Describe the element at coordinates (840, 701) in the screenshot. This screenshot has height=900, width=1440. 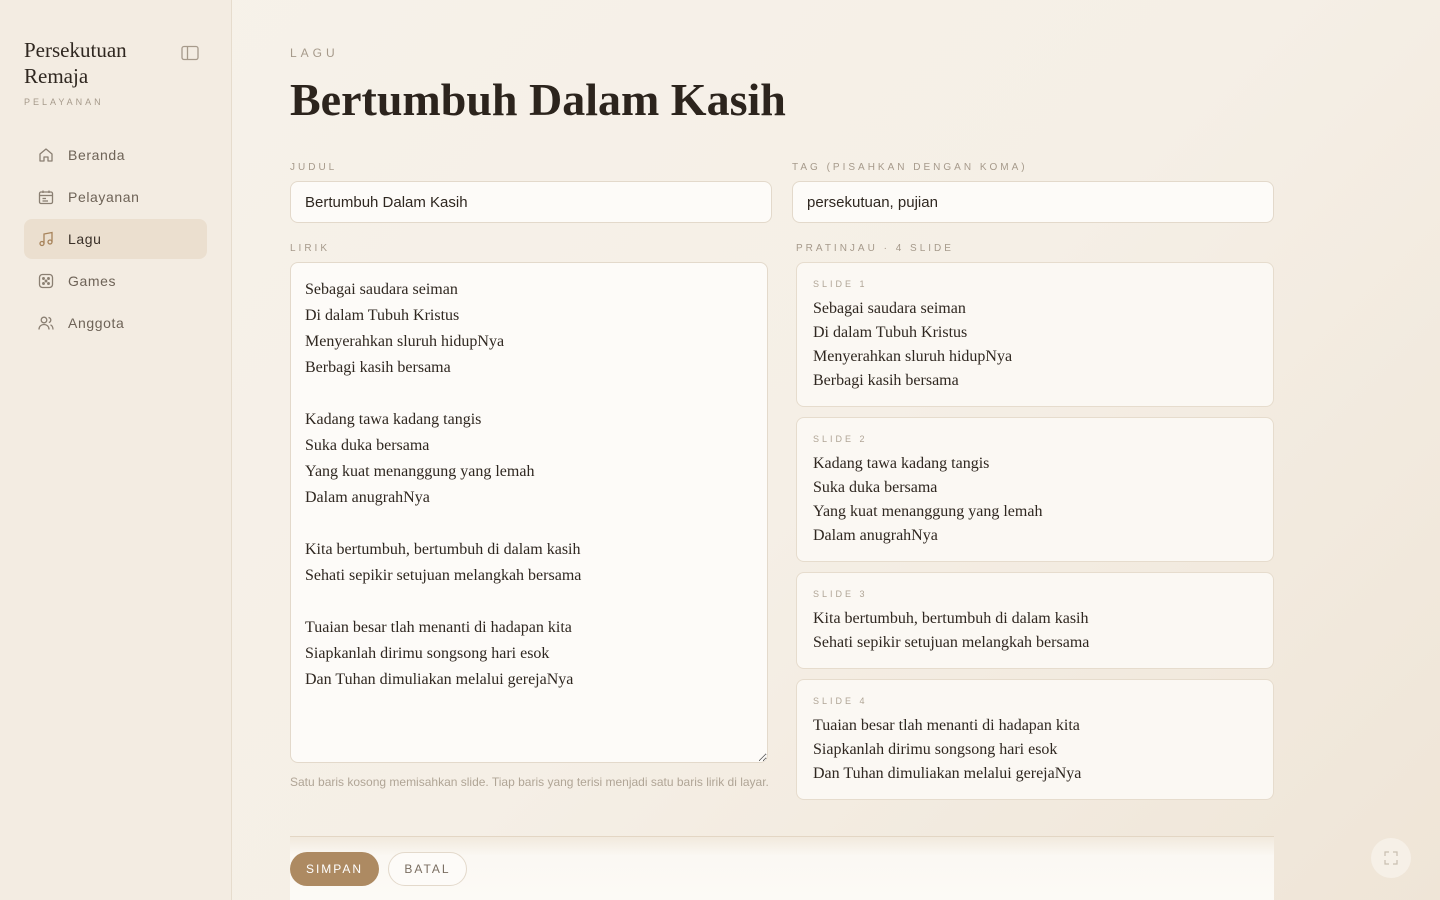
I see `slide-label: SLIDE 4` at that location.